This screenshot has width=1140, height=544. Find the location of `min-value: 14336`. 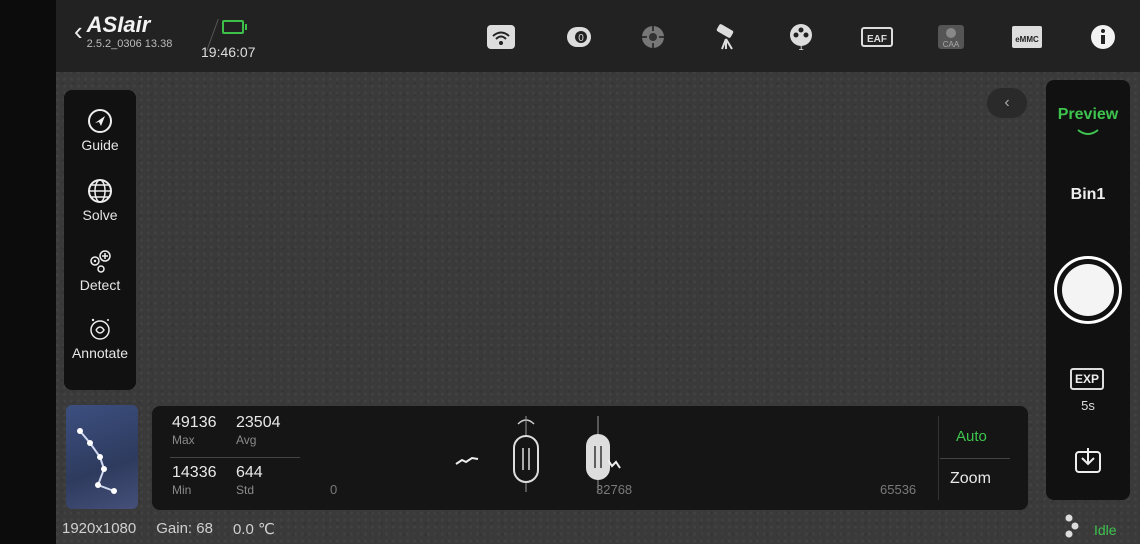

min-value: 14336 is located at coordinates (194, 472).